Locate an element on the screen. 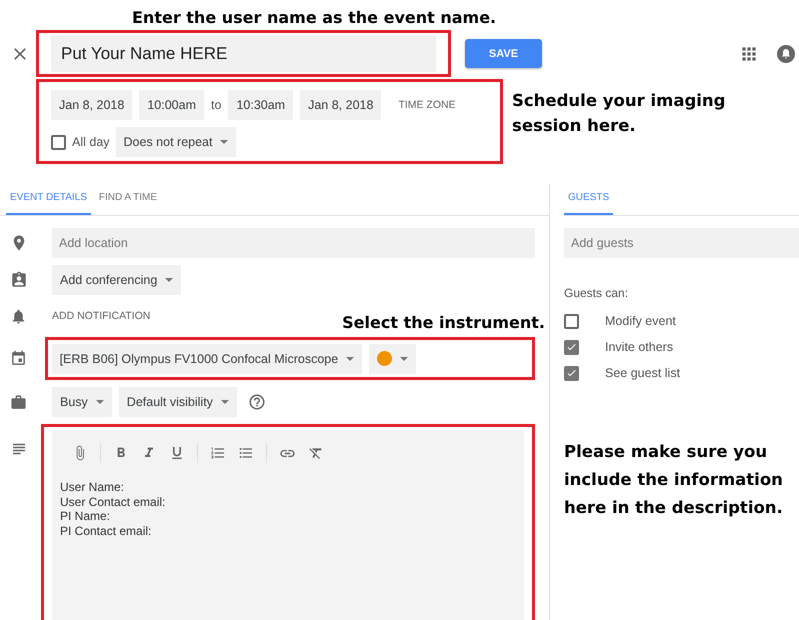  repeat-dropdown: Does not repeat is located at coordinates (176, 142).